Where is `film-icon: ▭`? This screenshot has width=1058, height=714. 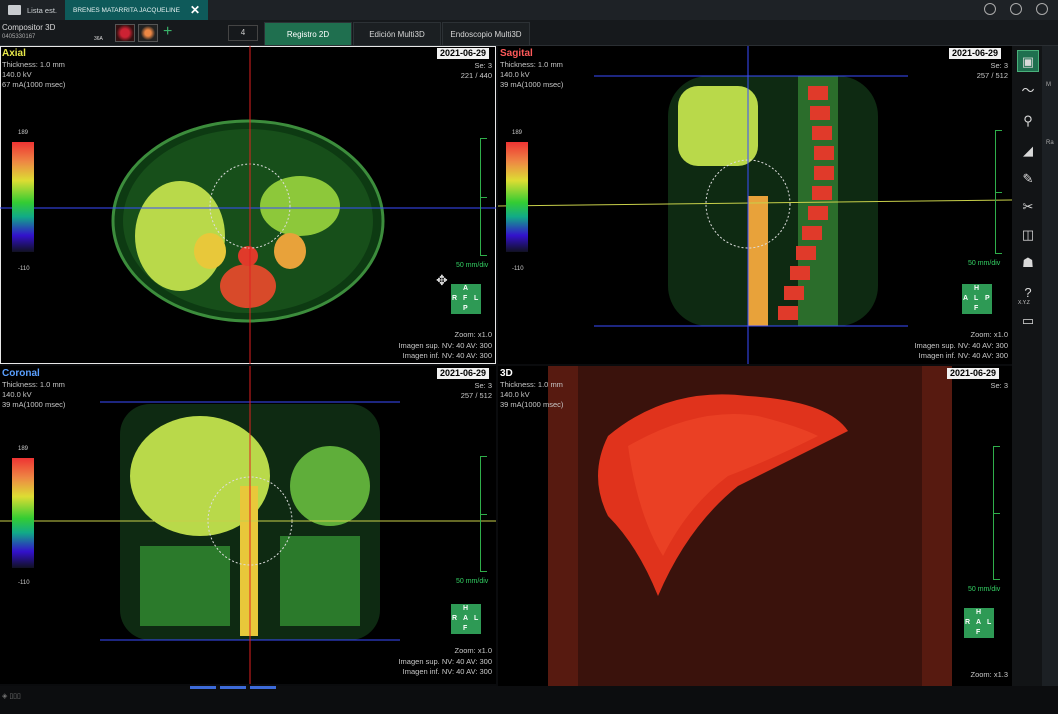
film-icon: ▭ is located at coordinates (1028, 321).